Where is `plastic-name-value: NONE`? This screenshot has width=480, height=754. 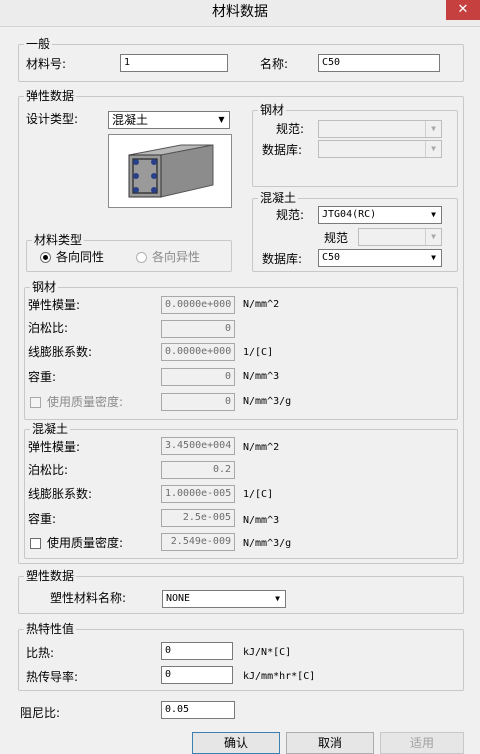
plastic-name-value: NONE is located at coordinates (178, 598).